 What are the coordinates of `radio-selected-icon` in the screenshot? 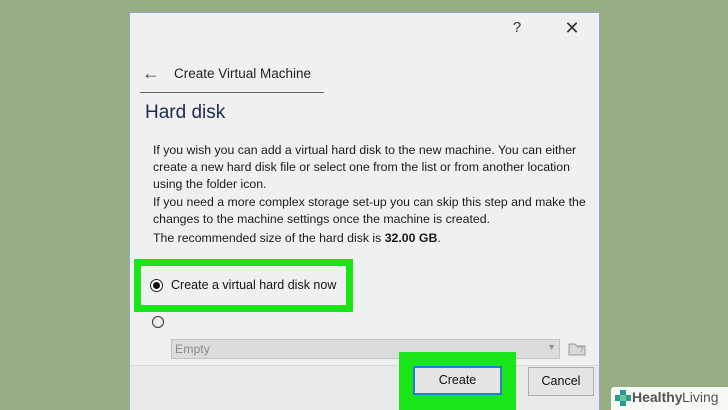 It's located at (156, 285).